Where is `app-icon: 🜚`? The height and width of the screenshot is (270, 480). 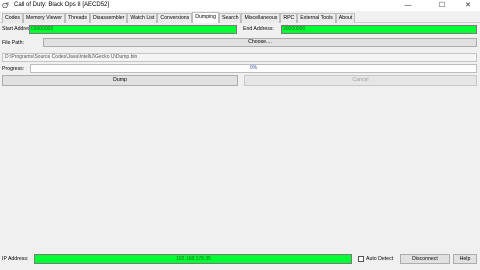 app-icon: 🜚 is located at coordinates (6, 5).